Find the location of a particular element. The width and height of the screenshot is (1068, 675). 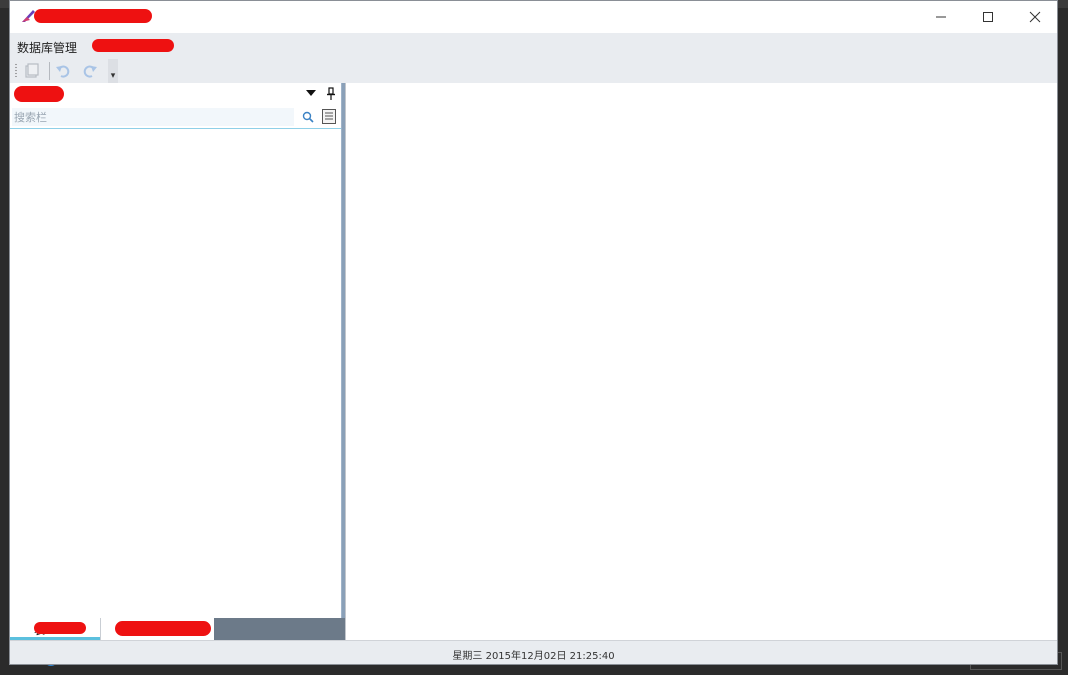

maximize-button is located at coordinates (988, 17).